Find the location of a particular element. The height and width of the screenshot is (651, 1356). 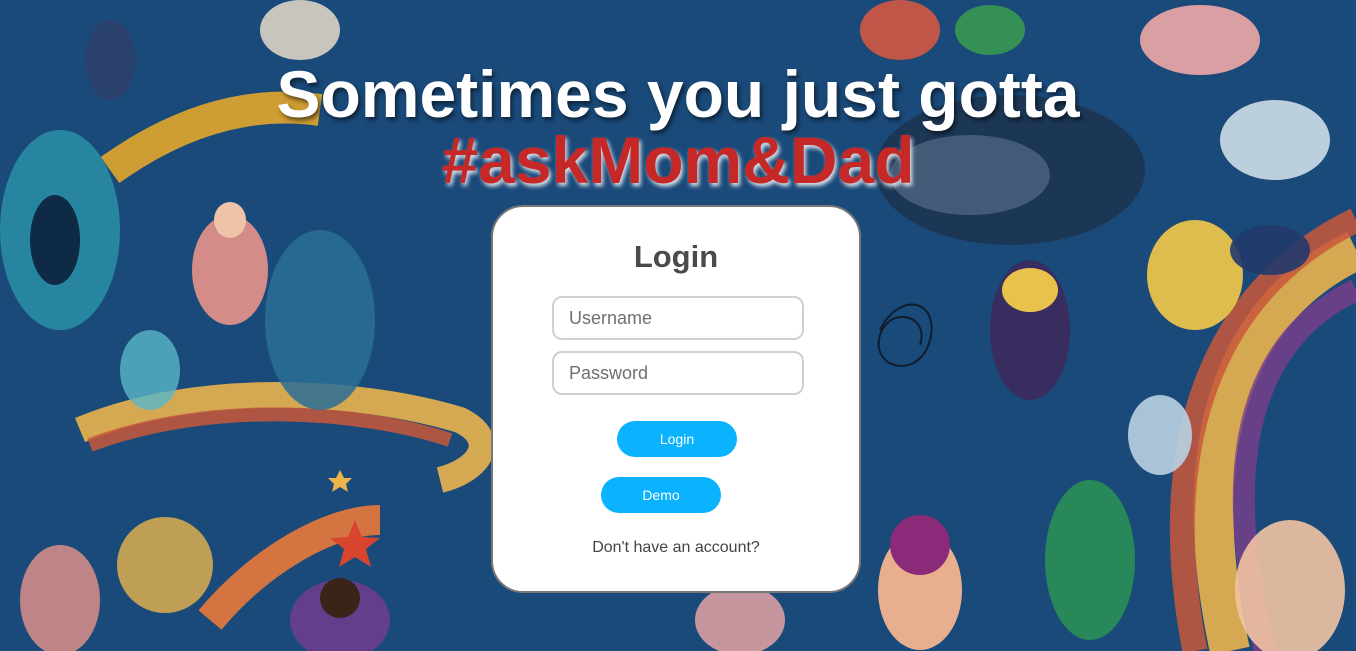

login-title: Login is located at coordinates (676, 256).